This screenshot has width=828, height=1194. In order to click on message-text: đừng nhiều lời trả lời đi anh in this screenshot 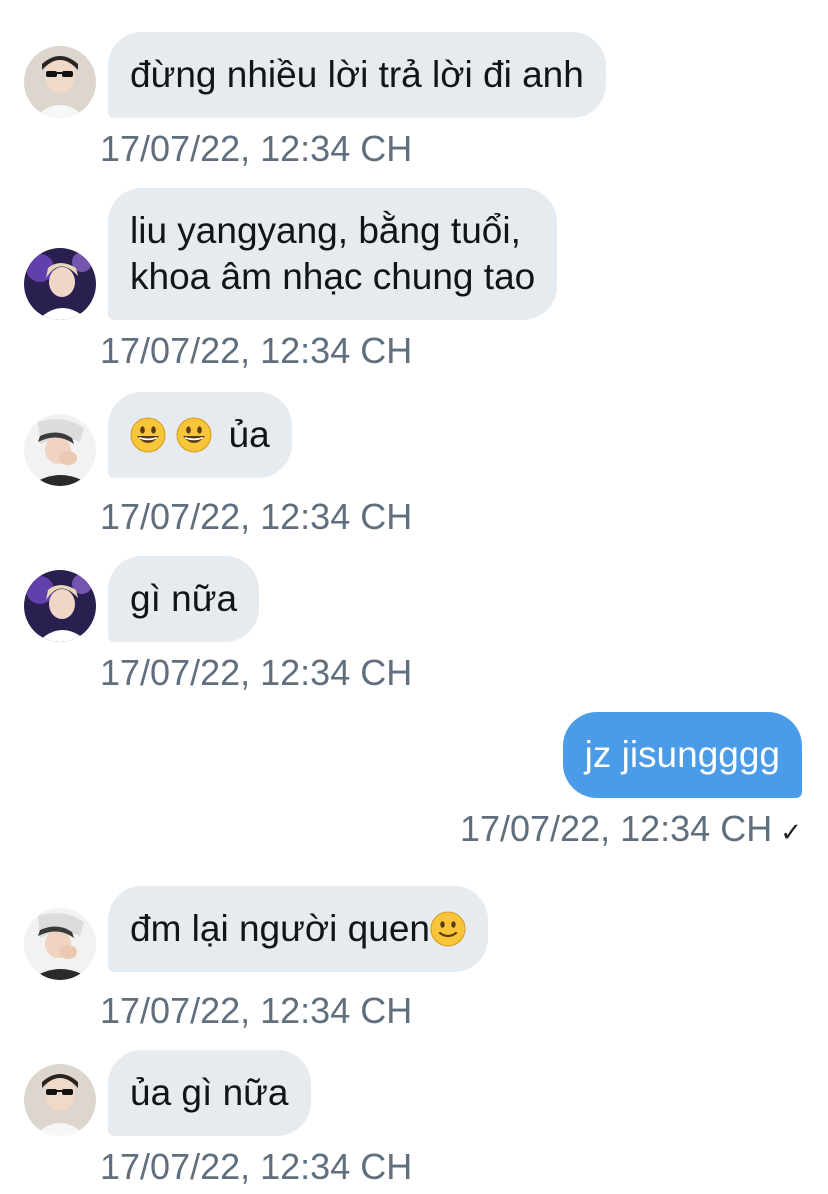, I will do `click(357, 74)`.